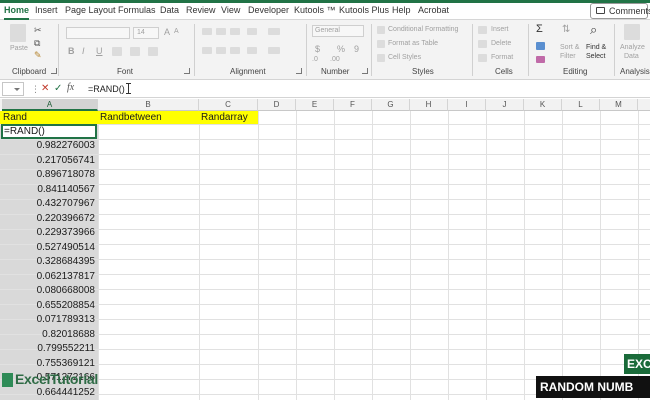  I want to click on formula-input: =RAND(), so click(106, 89).